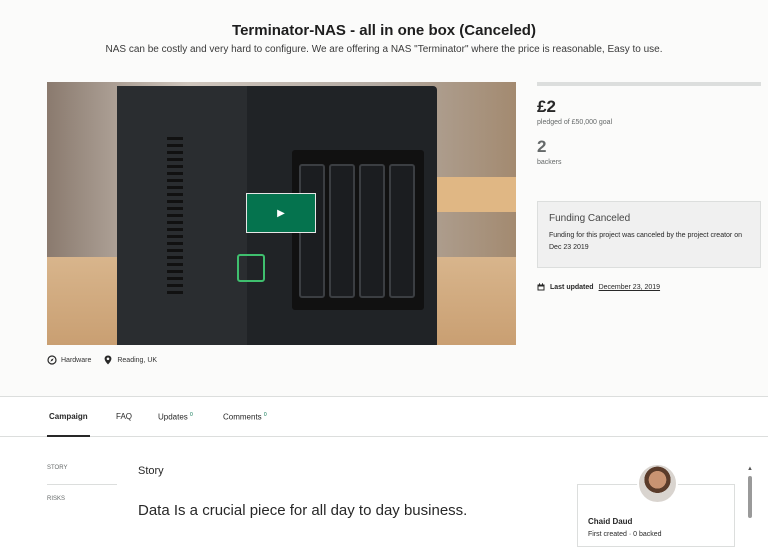  Describe the element at coordinates (542, 146) in the screenshot. I see `backers-count: 2` at that location.